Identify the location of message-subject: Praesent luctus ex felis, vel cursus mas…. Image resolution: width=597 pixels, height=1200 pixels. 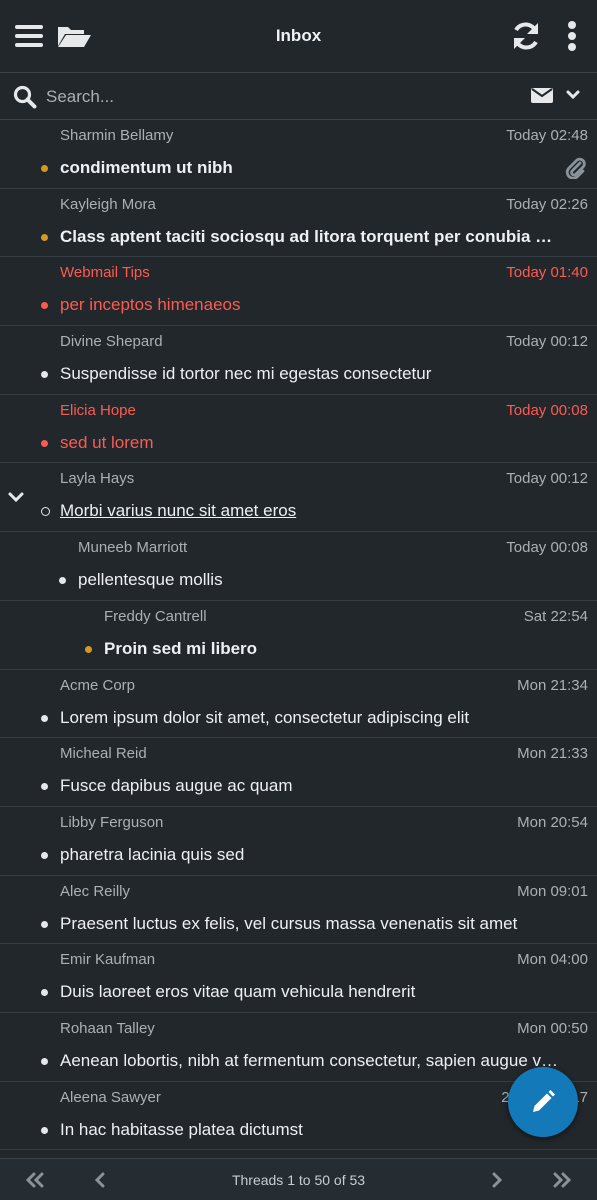
(289, 923).